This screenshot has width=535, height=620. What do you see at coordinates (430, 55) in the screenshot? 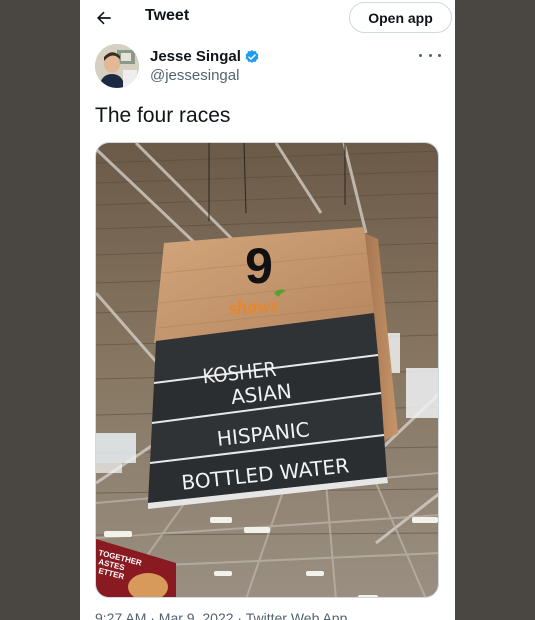
I see `more-options-icon` at bounding box center [430, 55].